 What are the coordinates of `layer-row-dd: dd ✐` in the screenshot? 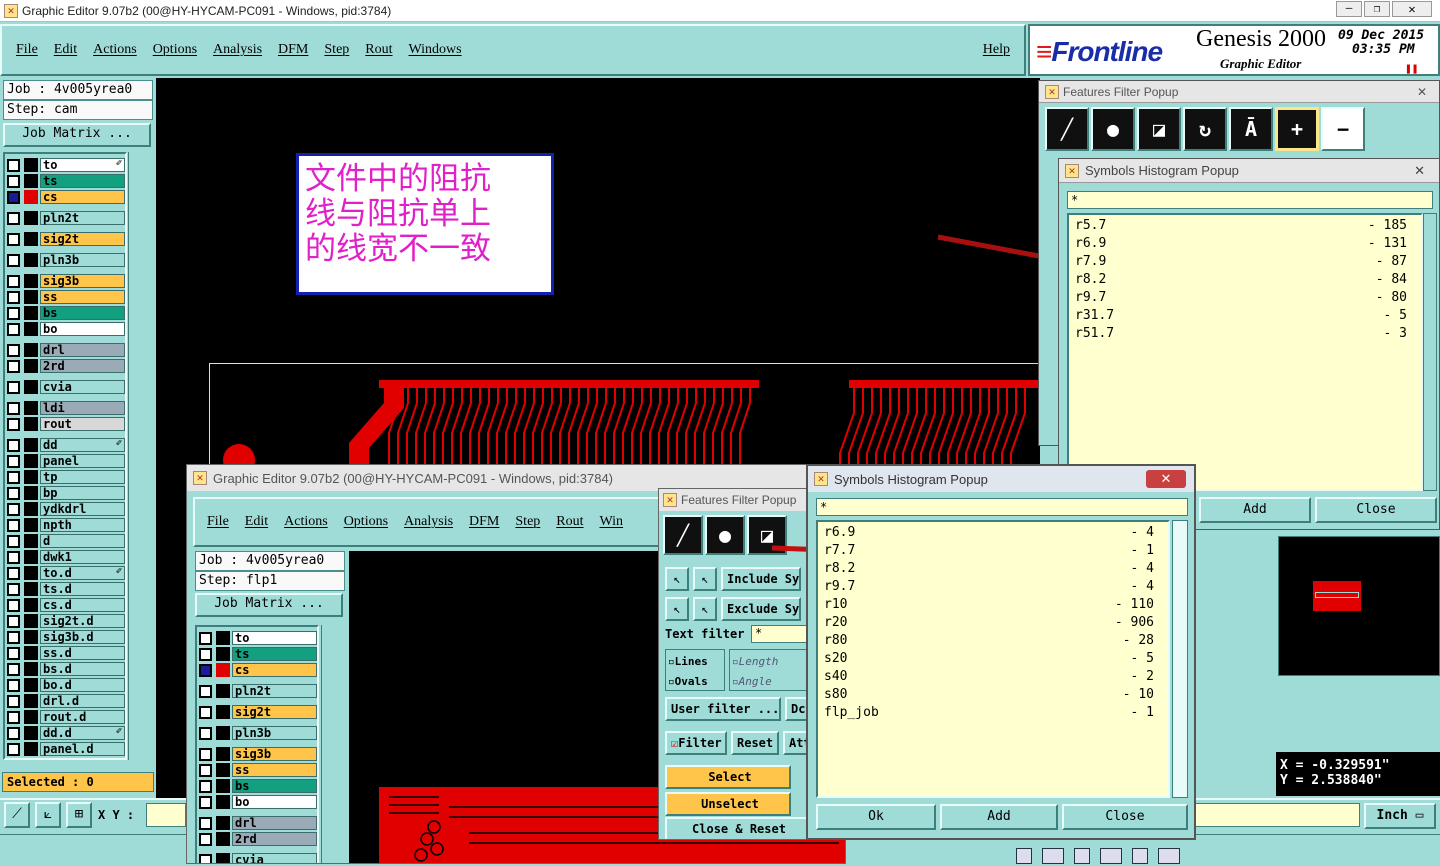 It's located at (65, 445).